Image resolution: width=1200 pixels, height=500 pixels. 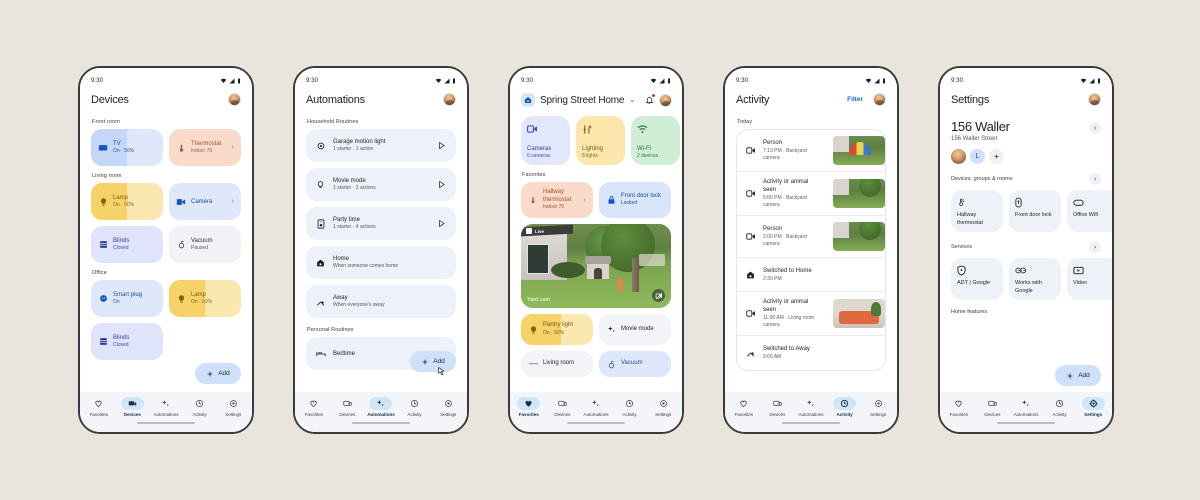 What do you see at coordinates (557, 364) in the screenshot?
I see `favorite-card-living-room: Living room` at bounding box center [557, 364].